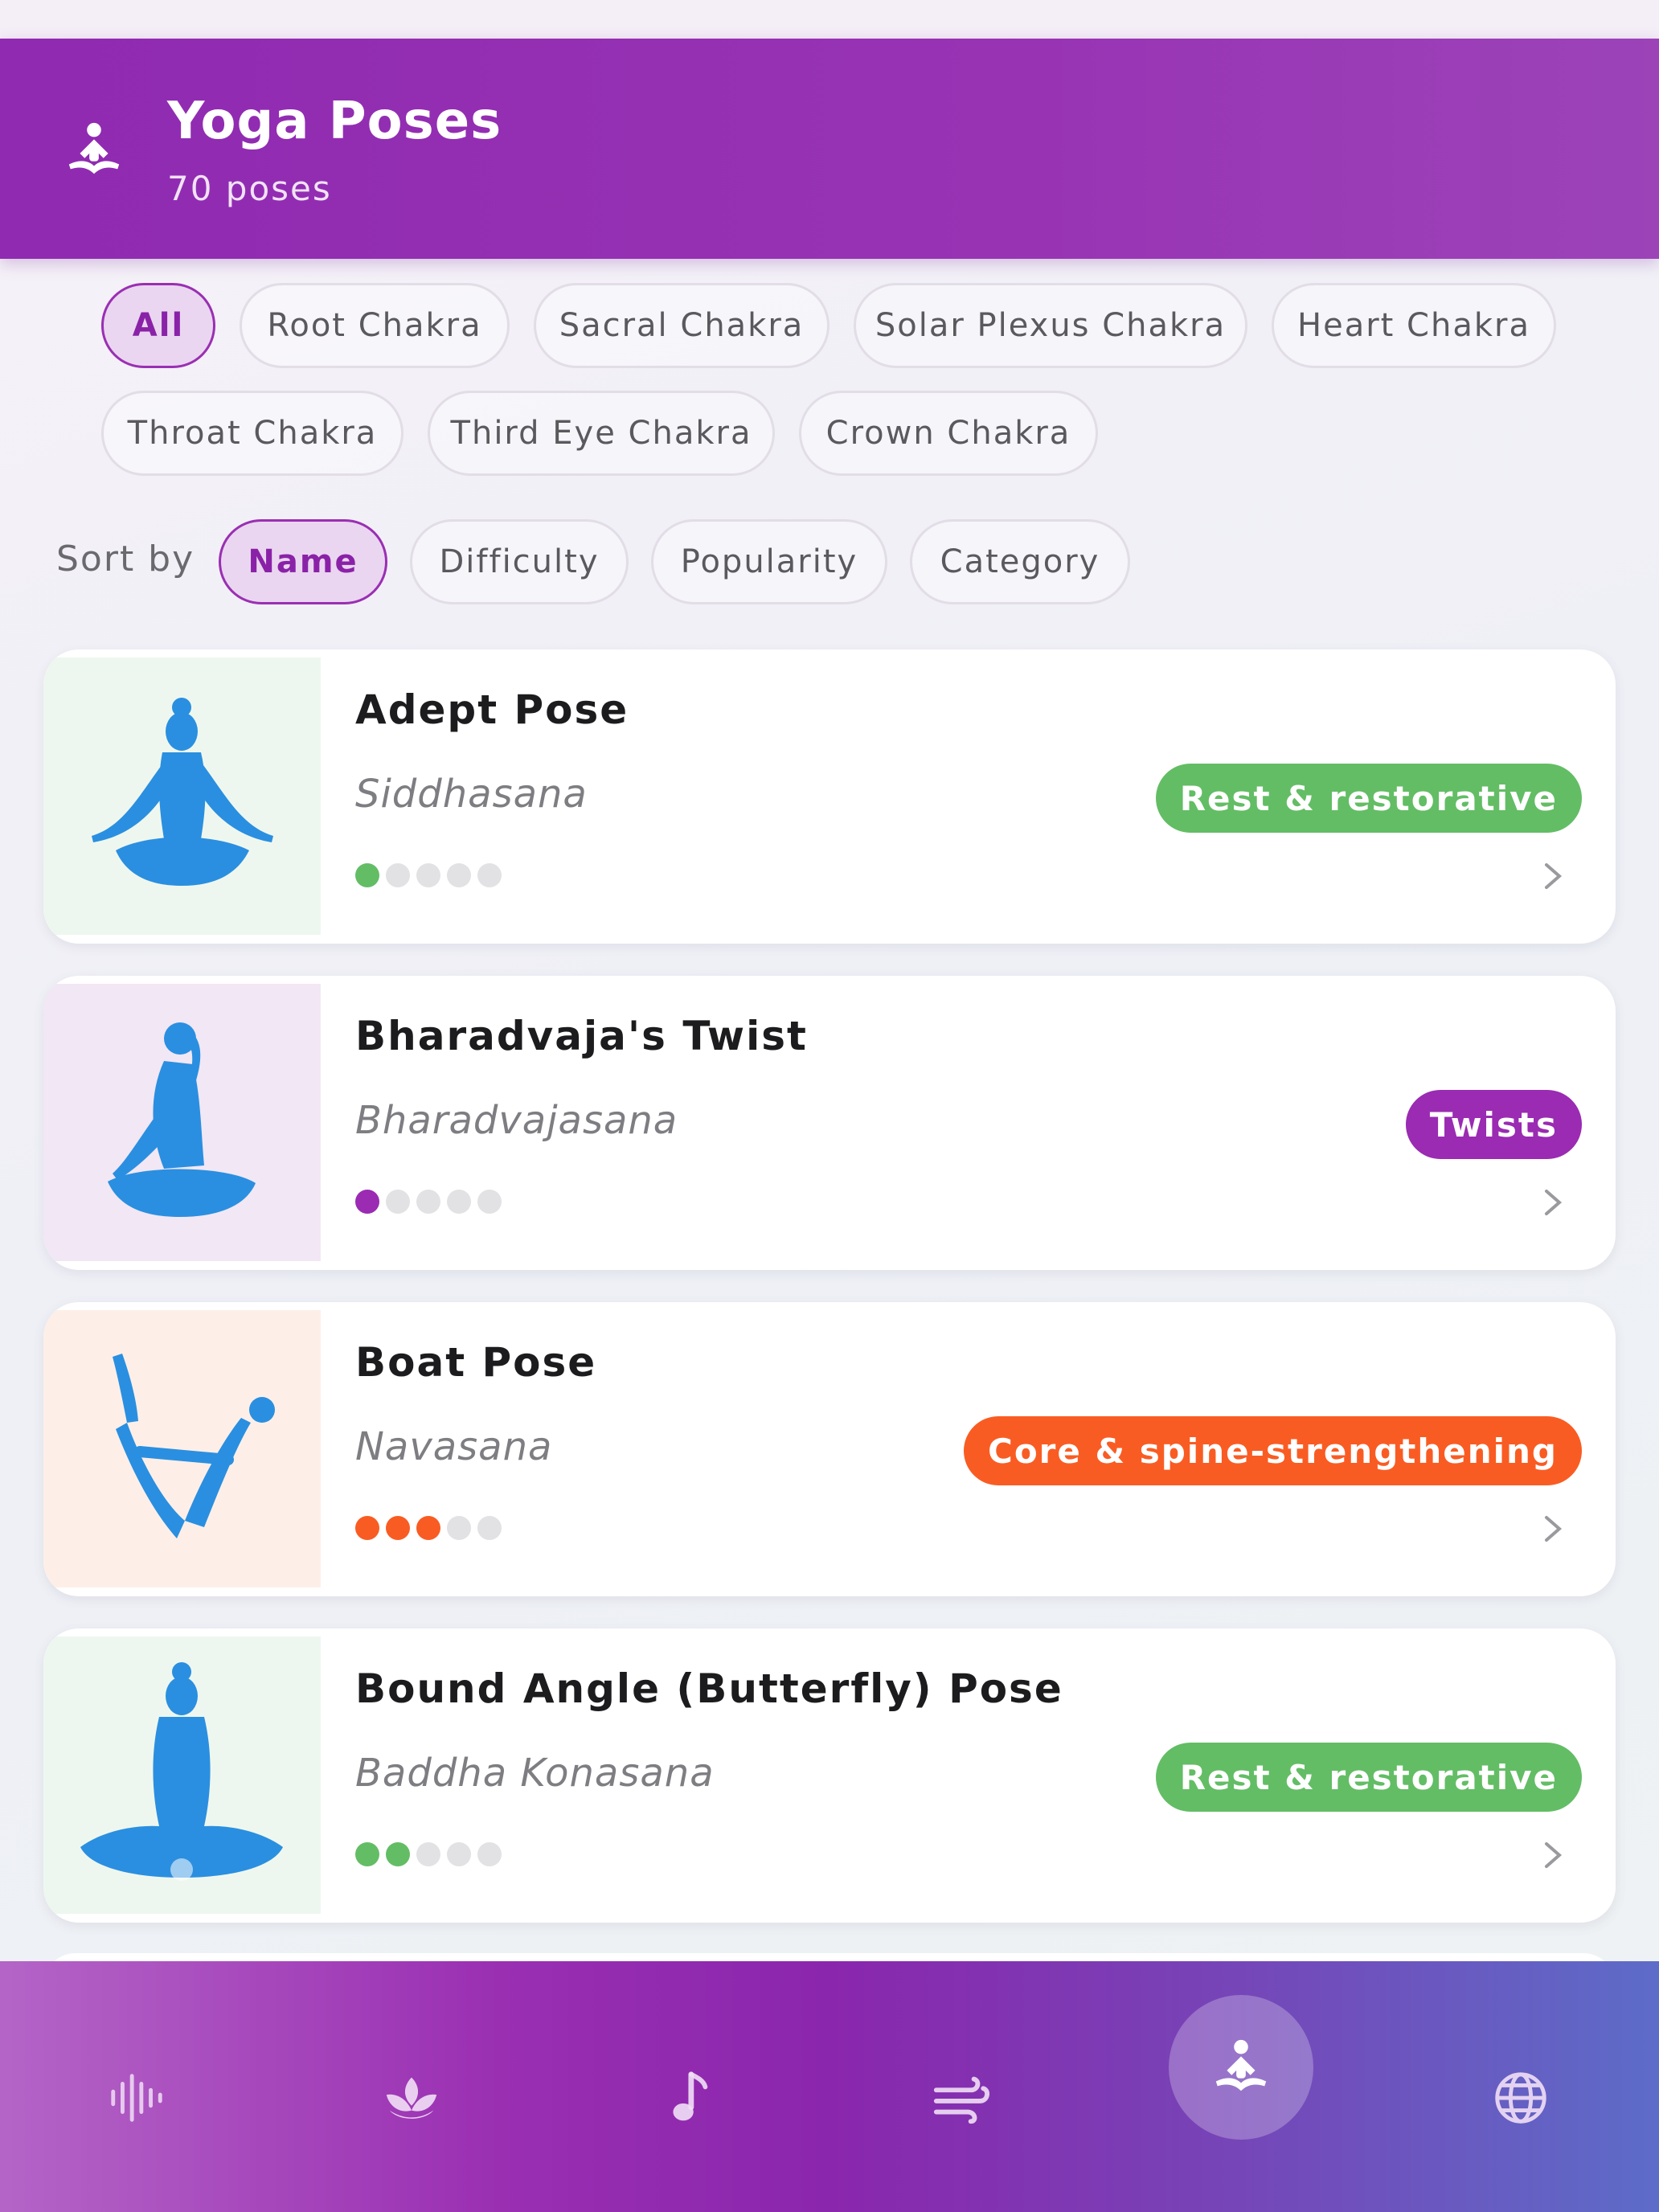  What do you see at coordinates (182, 796) in the screenshot?
I see `seated-lotus-pose-icon` at bounding box center [182, 796].